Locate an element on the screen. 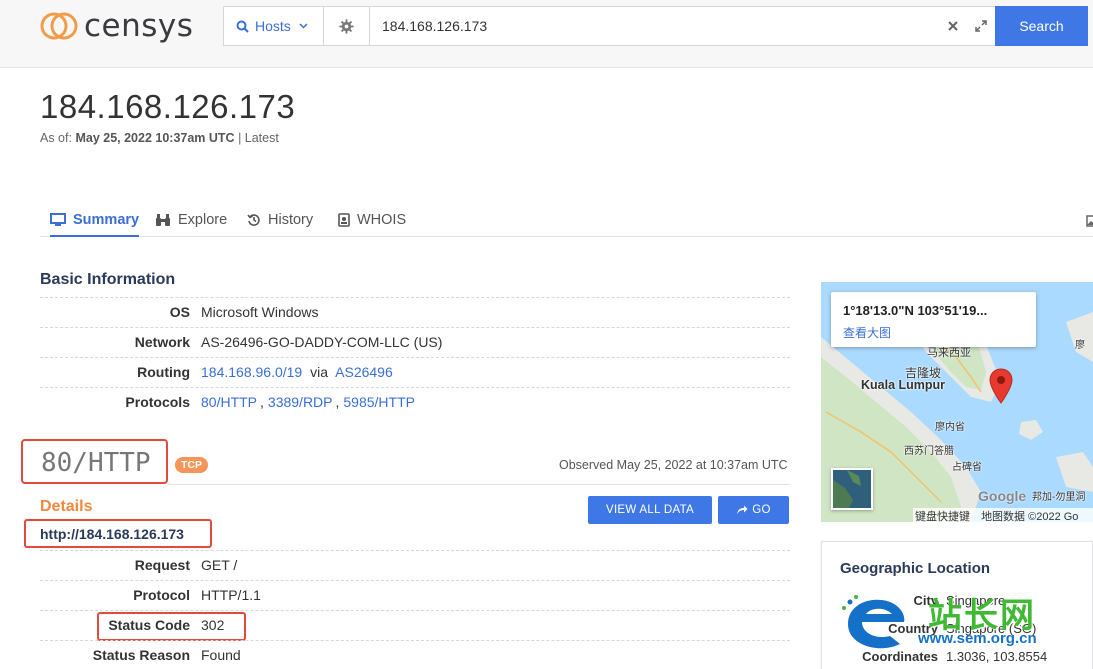 The image size is (1093, 669). go-button: GO is located at coordinates (753, 510).